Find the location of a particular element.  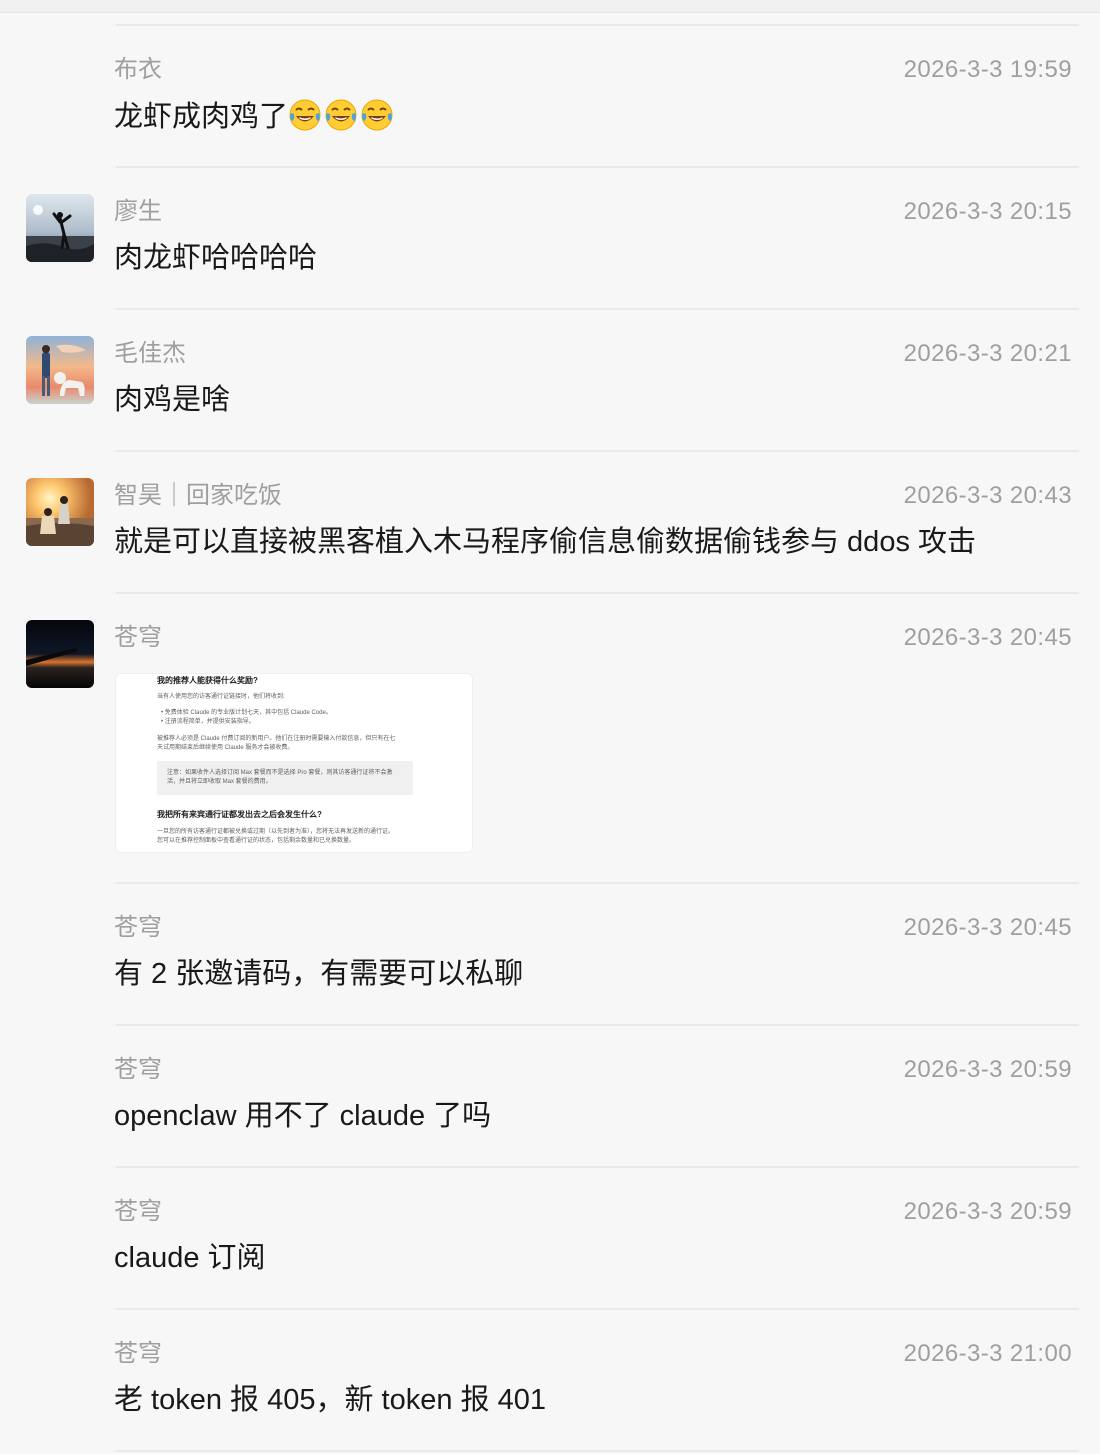

message-text: openclaw 用不了 claude 了吗 is located at coordinates (303, 1116).